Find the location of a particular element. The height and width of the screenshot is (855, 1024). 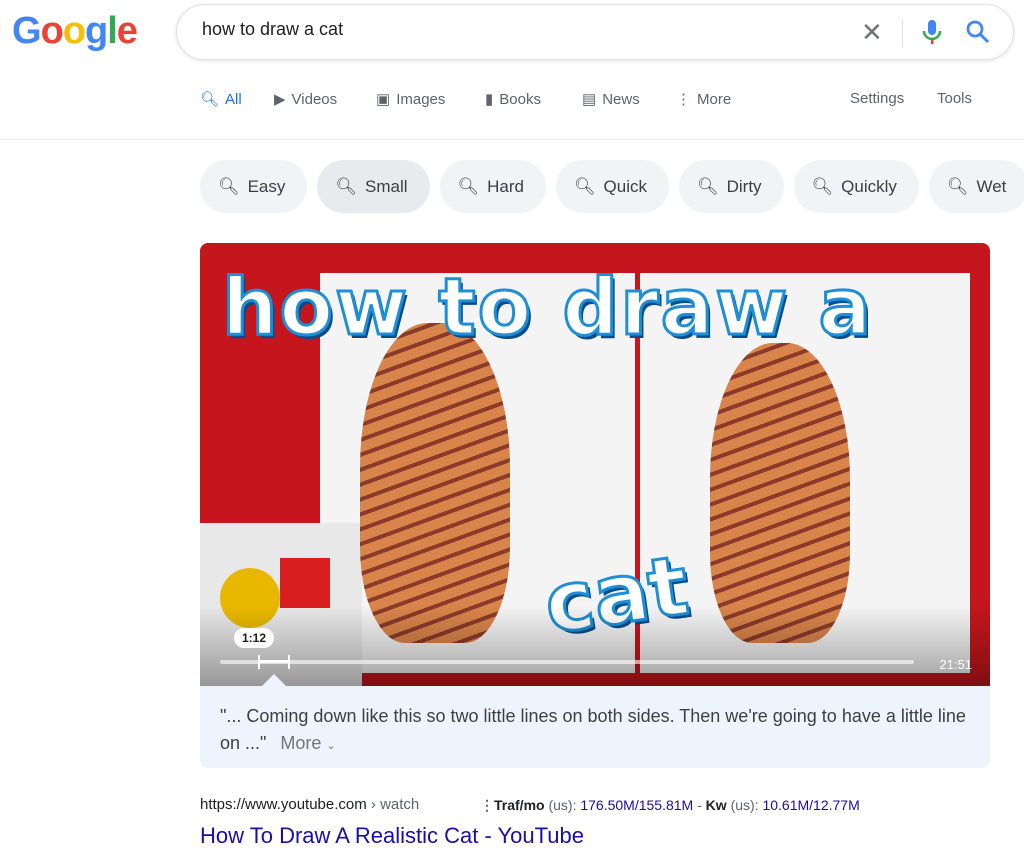

image-icon: ▣ is located at coordinates (383, 99).